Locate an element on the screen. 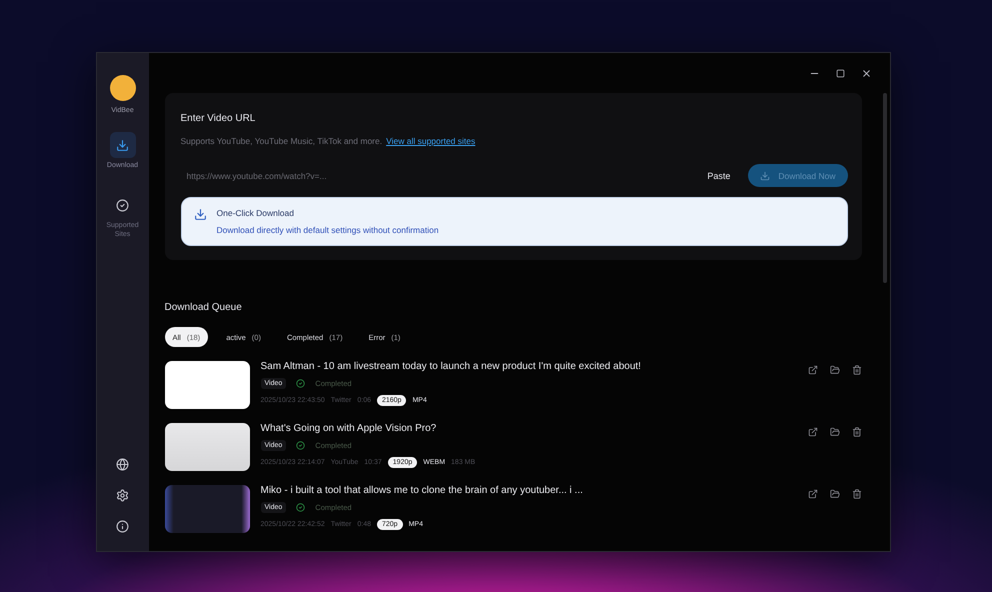 The height and width of the screenshot is (592, 992). one-click-description: Download directly with default settings without confirmation is located at coordinates (327, 230).